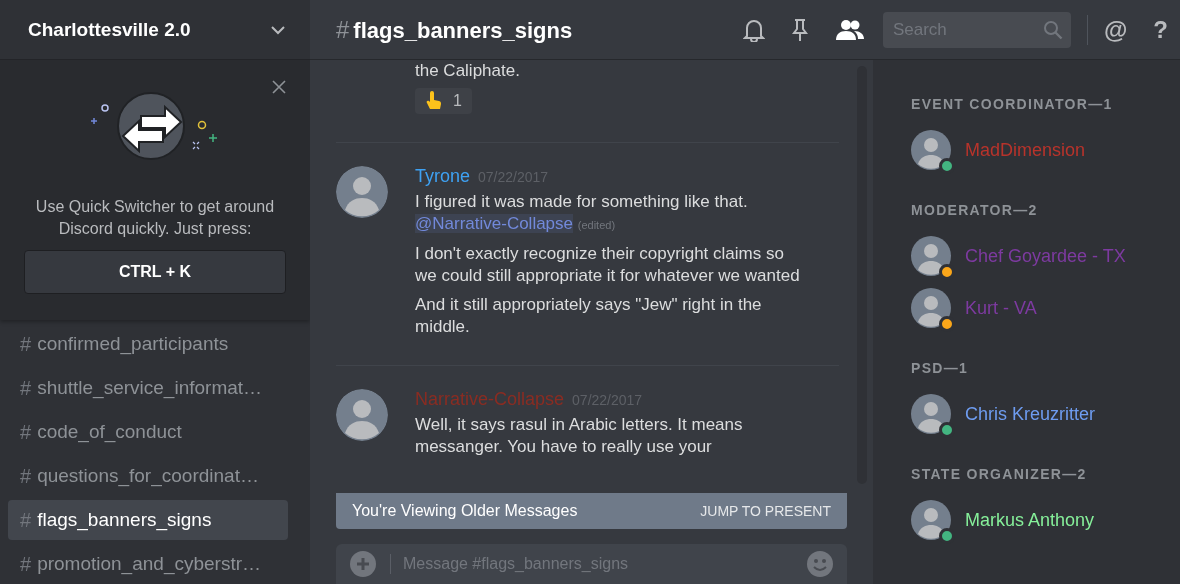  What do you see at coordinates (608, 265) in the screenshot?
I see `message-text: I don't exactly recognize their copyright claims so we could still appropriate it for whatever we wanted` at bounding box center [608, 265].